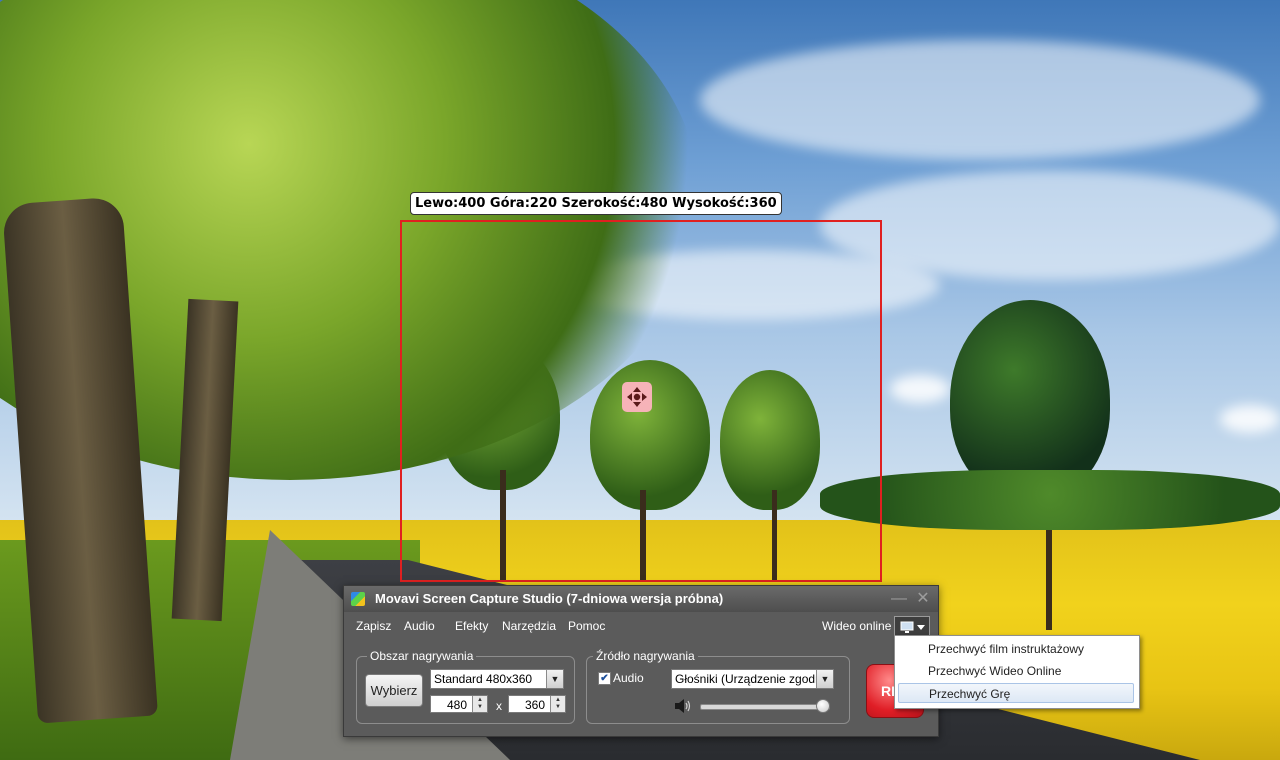 Image resolution: width=1280 pixels, height=760 pixels. Describe the element at coordinates (358, 599) in the screenshot. I see `app-logo-icon` at that location.